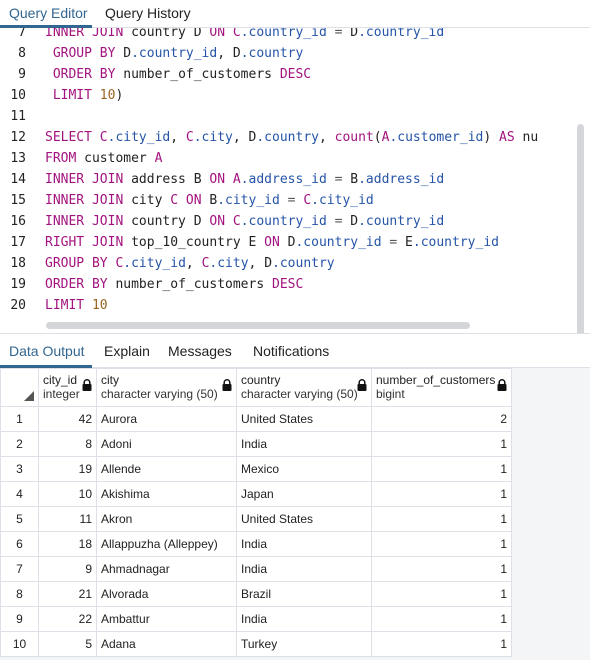  Describe the element at coordinates (291, 351) in the screenshot. I see `tab-notifications: Notifications` at that location.